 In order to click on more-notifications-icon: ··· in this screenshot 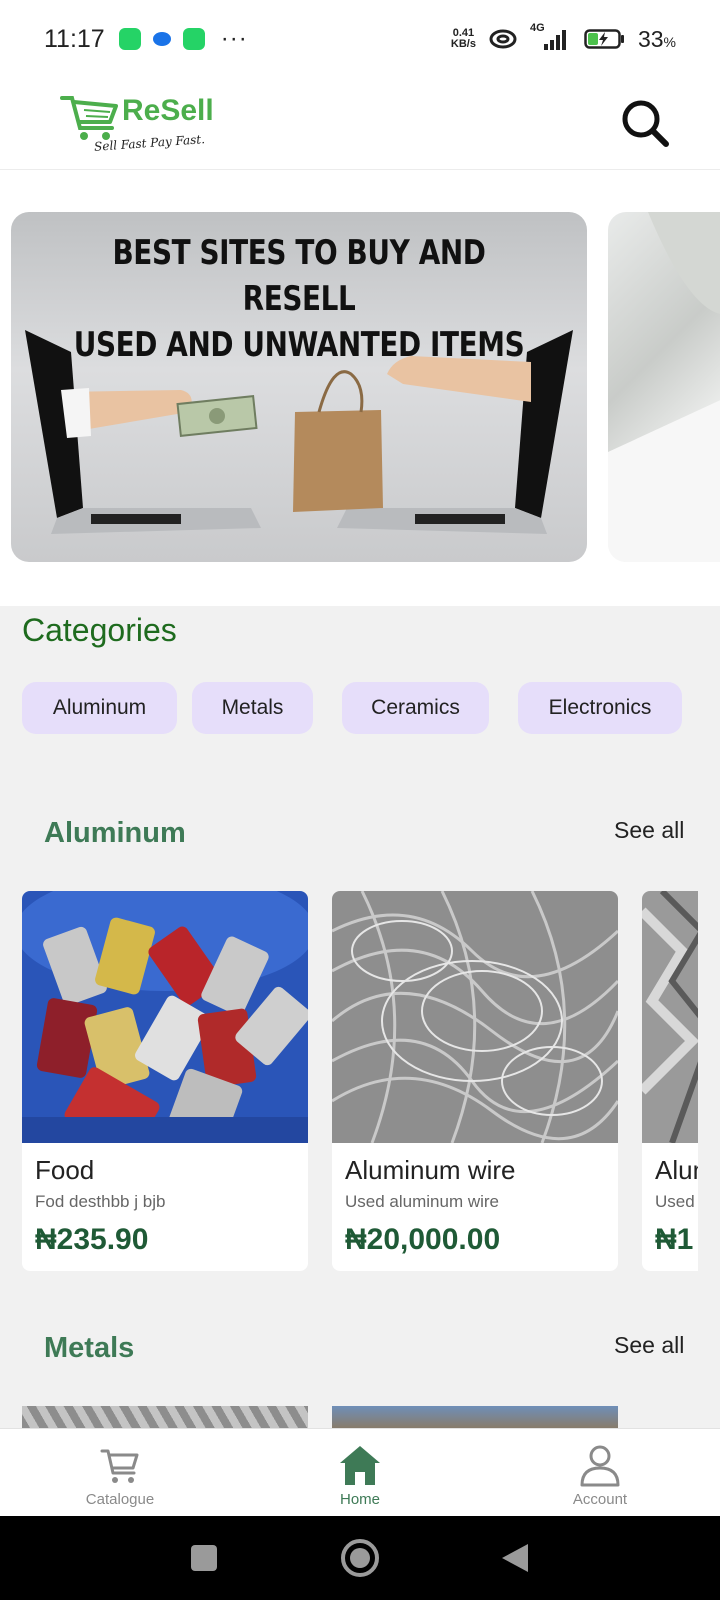, I will do `click(234, 38)`.